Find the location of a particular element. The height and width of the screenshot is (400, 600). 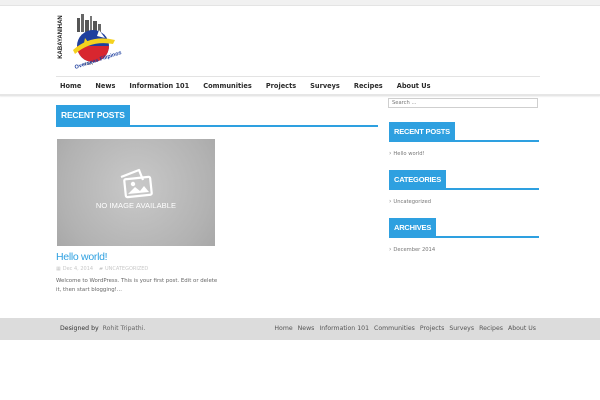

widget-category-label: Uncategorized is located at coordinates (412, 201).